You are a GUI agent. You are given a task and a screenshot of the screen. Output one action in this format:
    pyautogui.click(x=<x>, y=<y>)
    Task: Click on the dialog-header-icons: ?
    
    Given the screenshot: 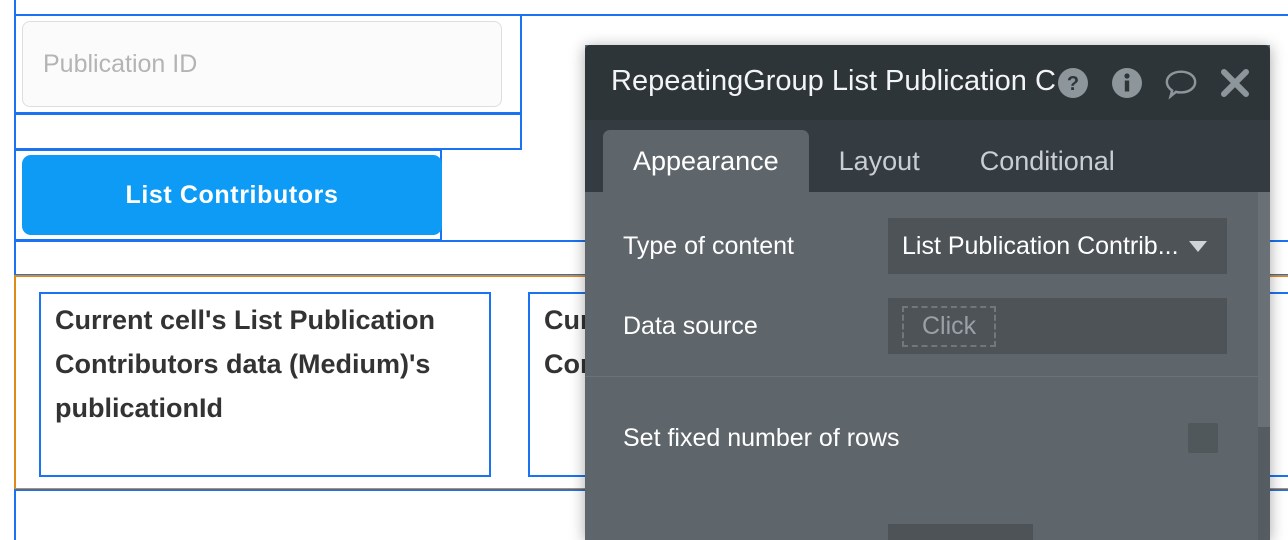 What is the action you would take?
    pyautogui.click(x=1154, y=82)
    